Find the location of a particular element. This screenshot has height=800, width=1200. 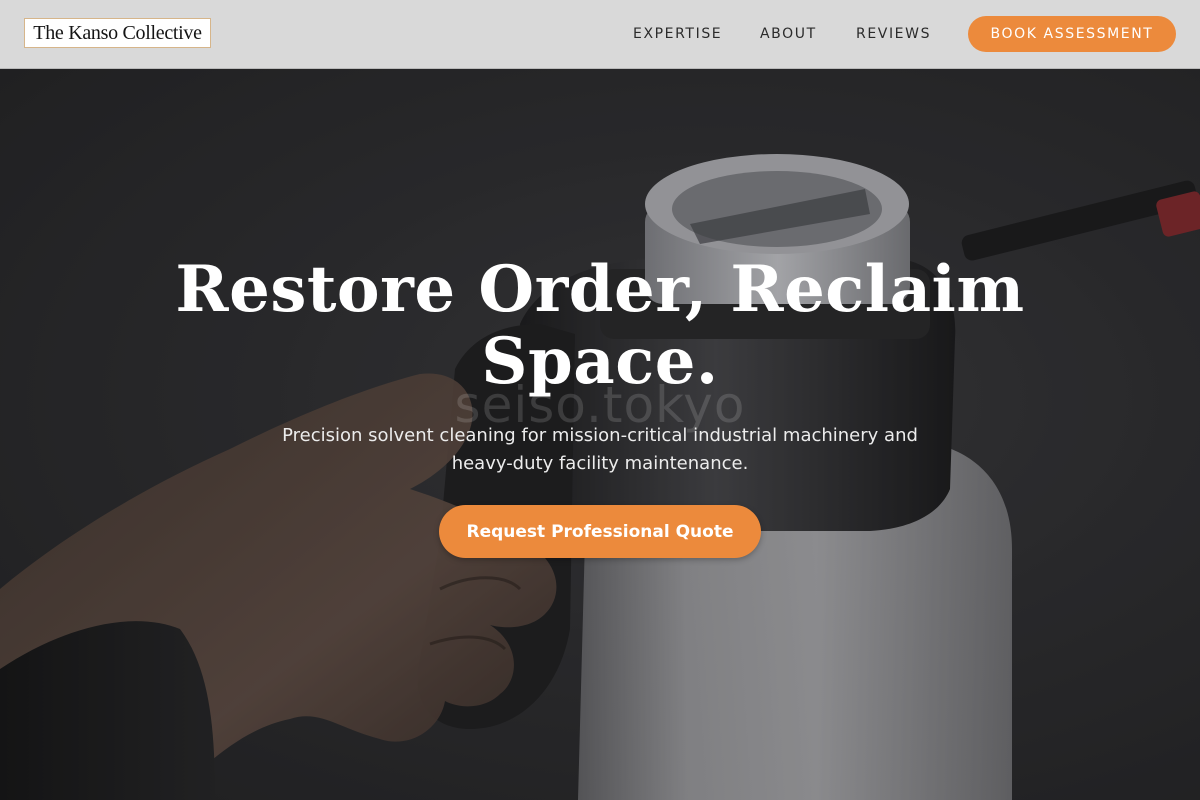

nav-item-about: ABOUT is located at coordinates (788, 34).